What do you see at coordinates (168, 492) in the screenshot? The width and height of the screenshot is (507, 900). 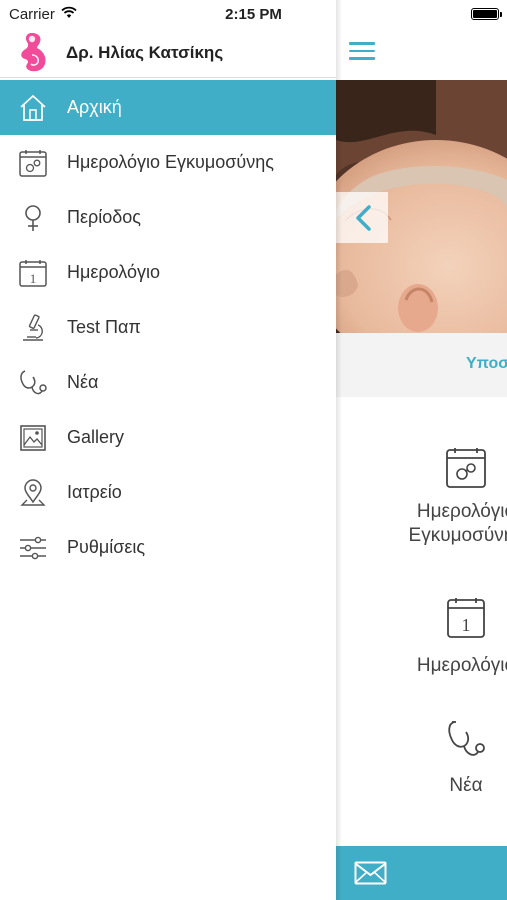 I see `menu-item-clinic: Ιατρείο` at bounding box center [168, 492].